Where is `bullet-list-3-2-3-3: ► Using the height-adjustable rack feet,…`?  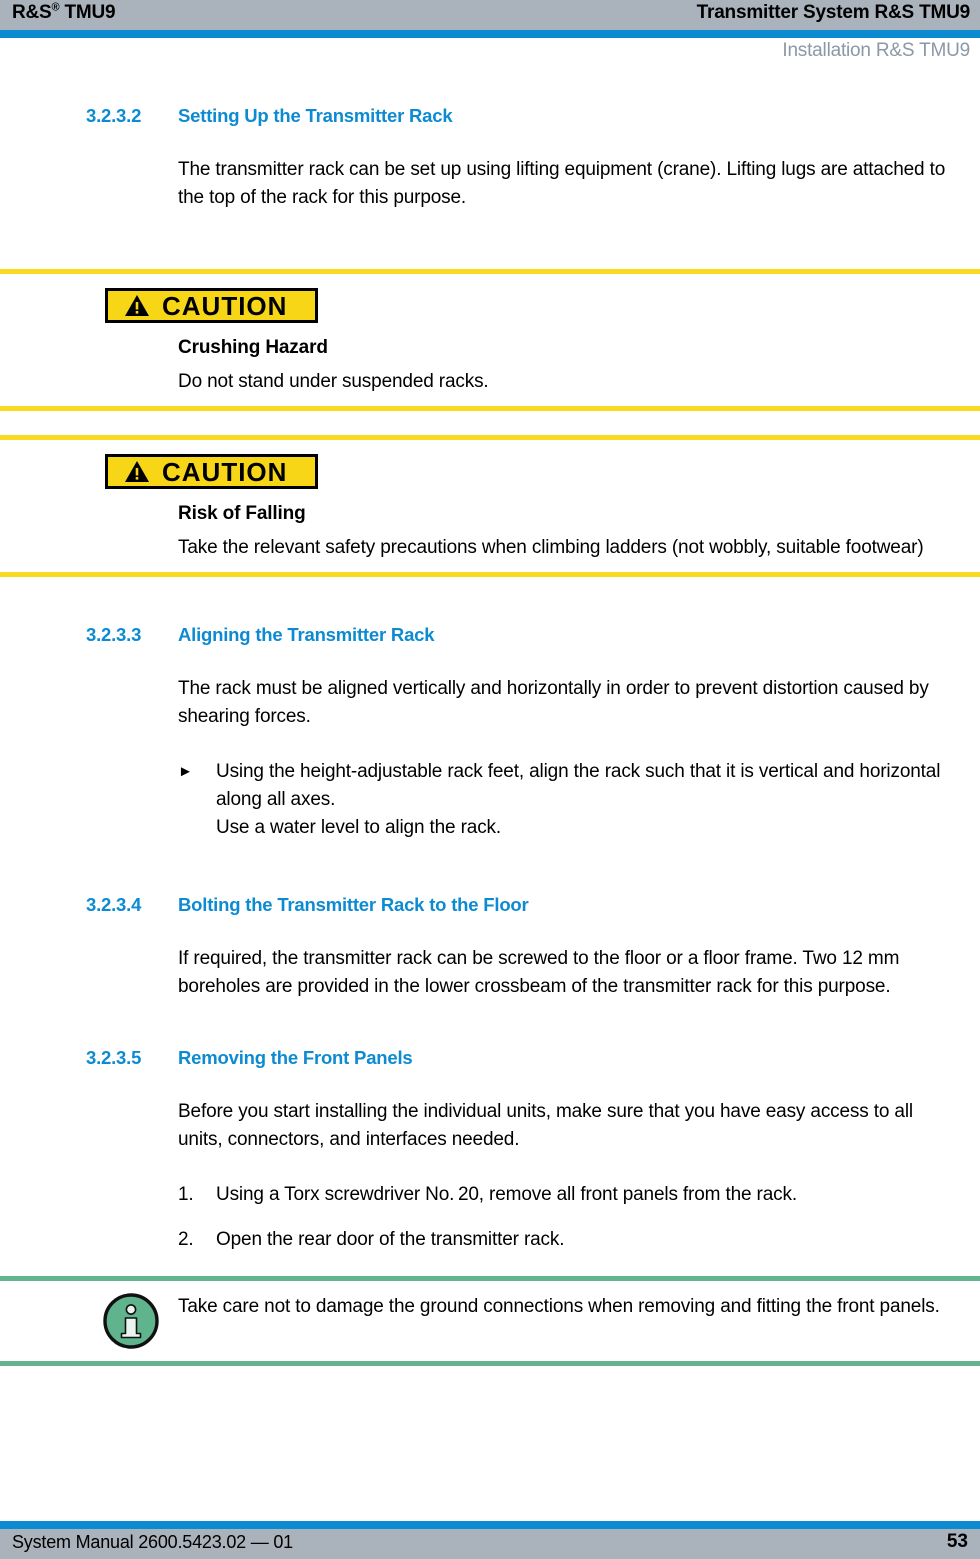
bullet-list-3-2-3-3: ► Using the height-adjustable rack feet,… is located at coordinates (490, 800).